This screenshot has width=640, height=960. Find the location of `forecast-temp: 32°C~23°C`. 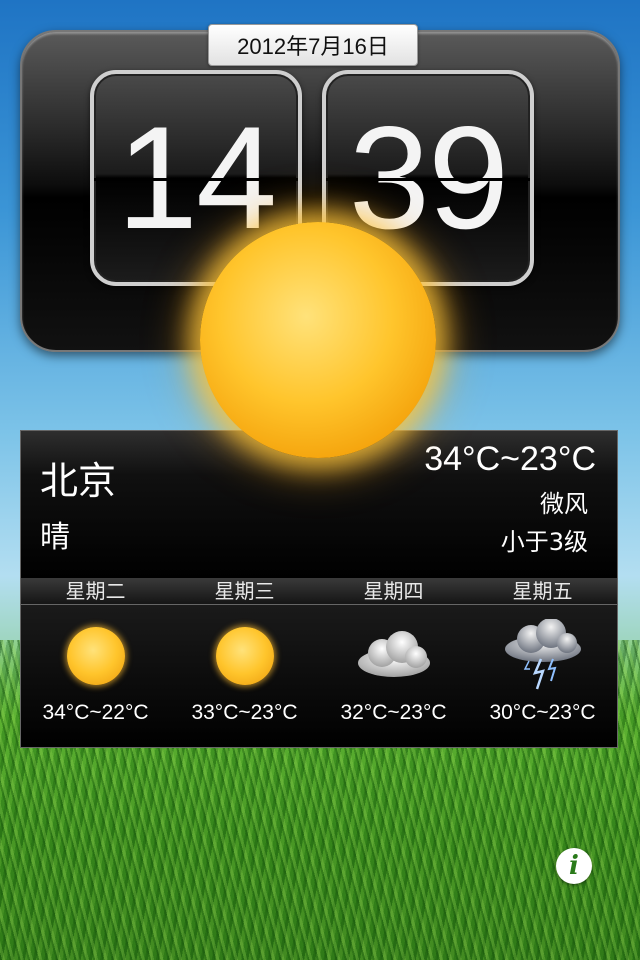

forecast-temp: 32°C~23°C is located at coordinates (393, 712).